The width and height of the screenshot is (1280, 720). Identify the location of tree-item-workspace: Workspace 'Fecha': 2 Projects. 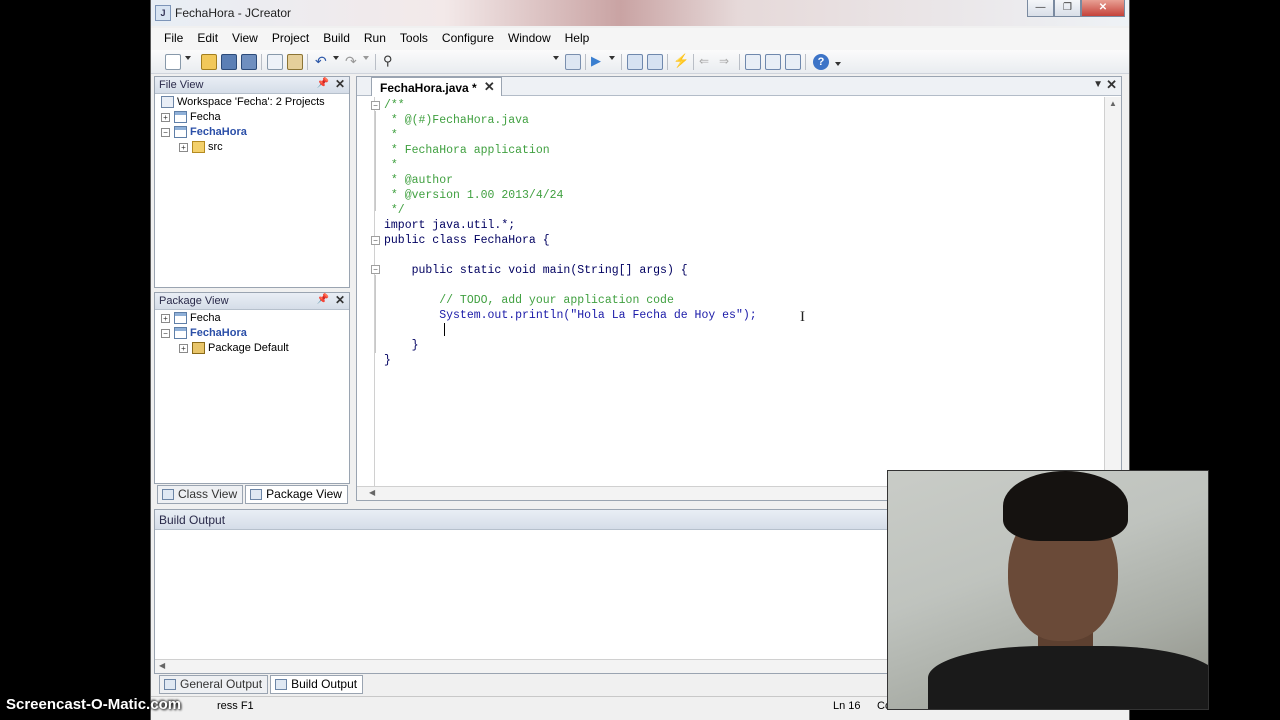
(243, 102).